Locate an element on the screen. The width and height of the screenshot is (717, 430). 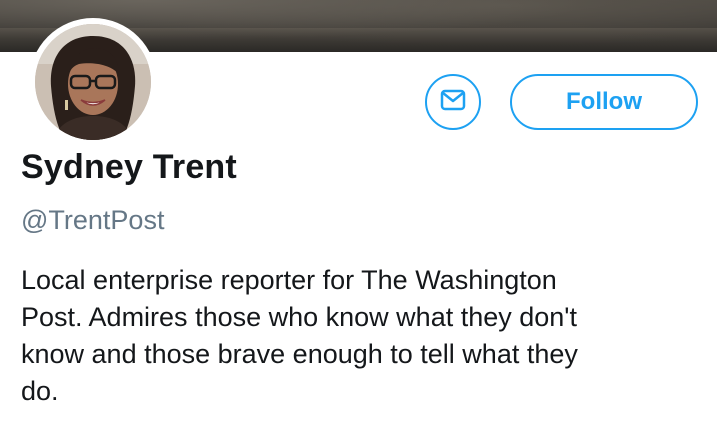
envelope-icon is located at coordinates (453, 102).